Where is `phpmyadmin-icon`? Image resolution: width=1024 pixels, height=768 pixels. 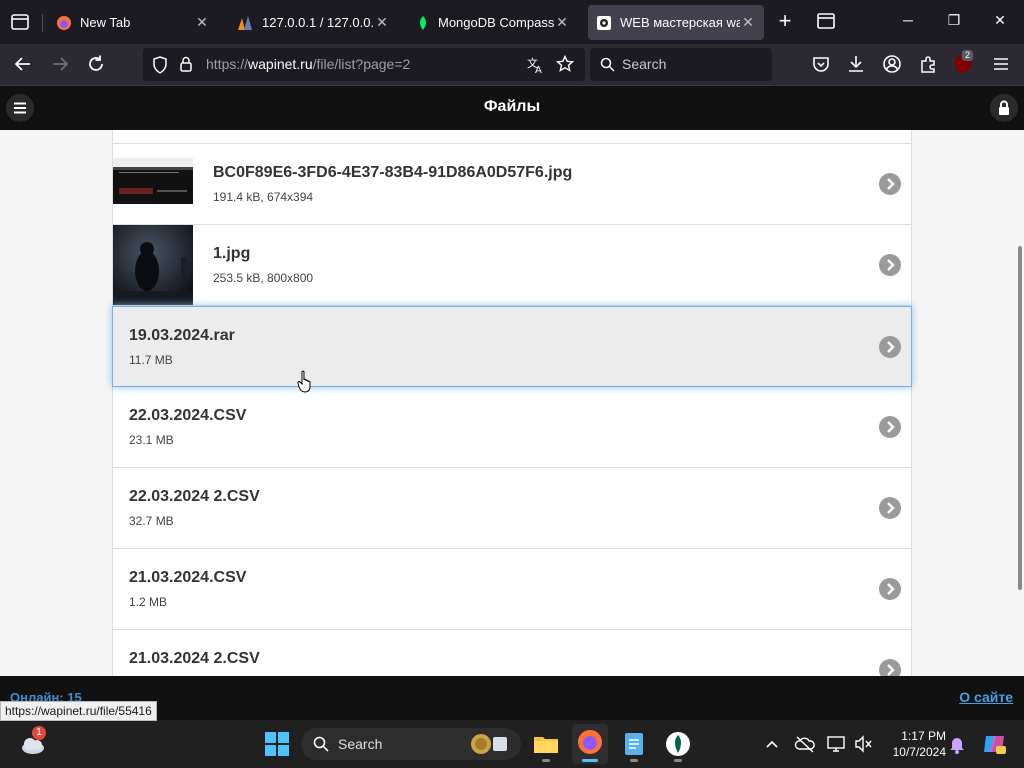 phpmyadmin-icon is located at coordinates (245, 22).